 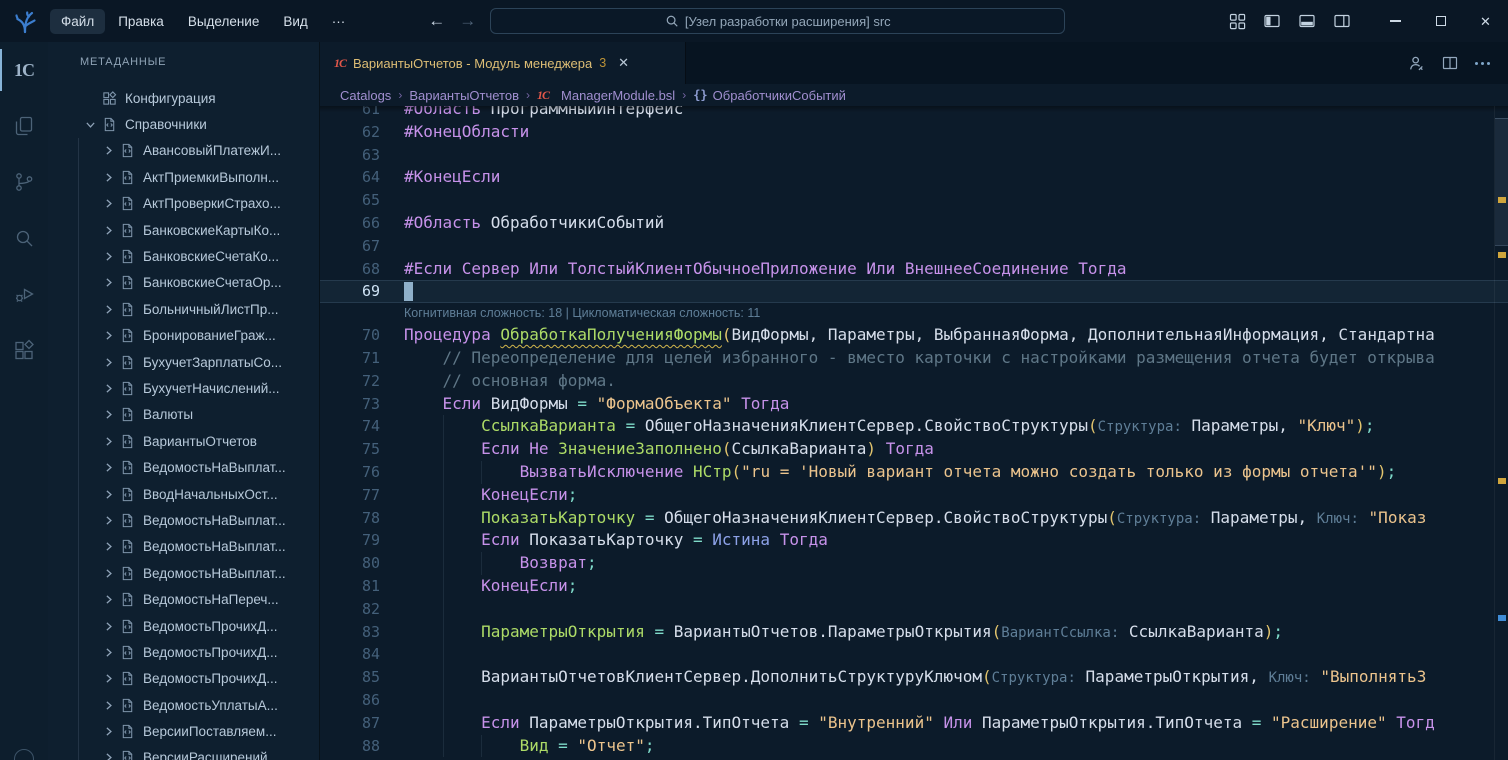 I want to click on close-button: ✕, so click(x=1485, y=21).